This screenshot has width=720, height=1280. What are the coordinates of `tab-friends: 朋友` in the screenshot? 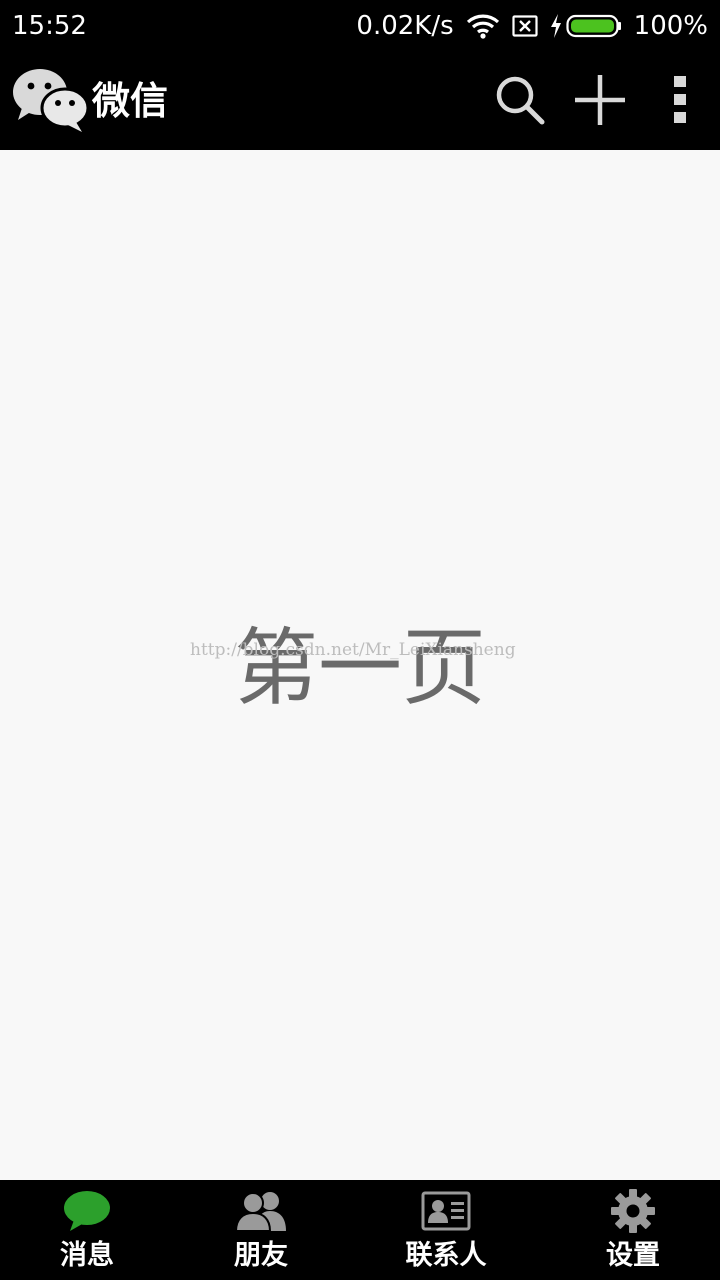 It's located at (261, 1230).